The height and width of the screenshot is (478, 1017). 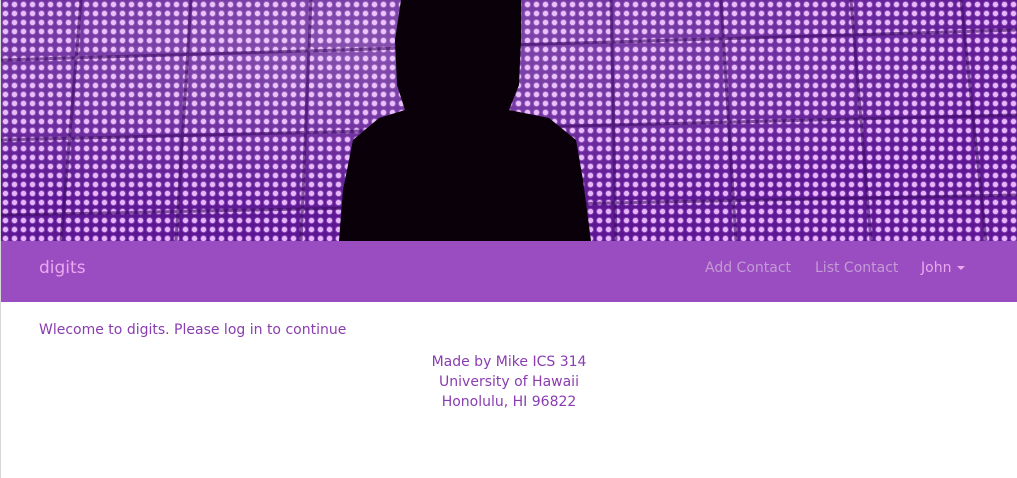 What do you see at coordinates (961, 268) in the screenshot?
I see `caret-down-icon` at bounding box center [961, 268].